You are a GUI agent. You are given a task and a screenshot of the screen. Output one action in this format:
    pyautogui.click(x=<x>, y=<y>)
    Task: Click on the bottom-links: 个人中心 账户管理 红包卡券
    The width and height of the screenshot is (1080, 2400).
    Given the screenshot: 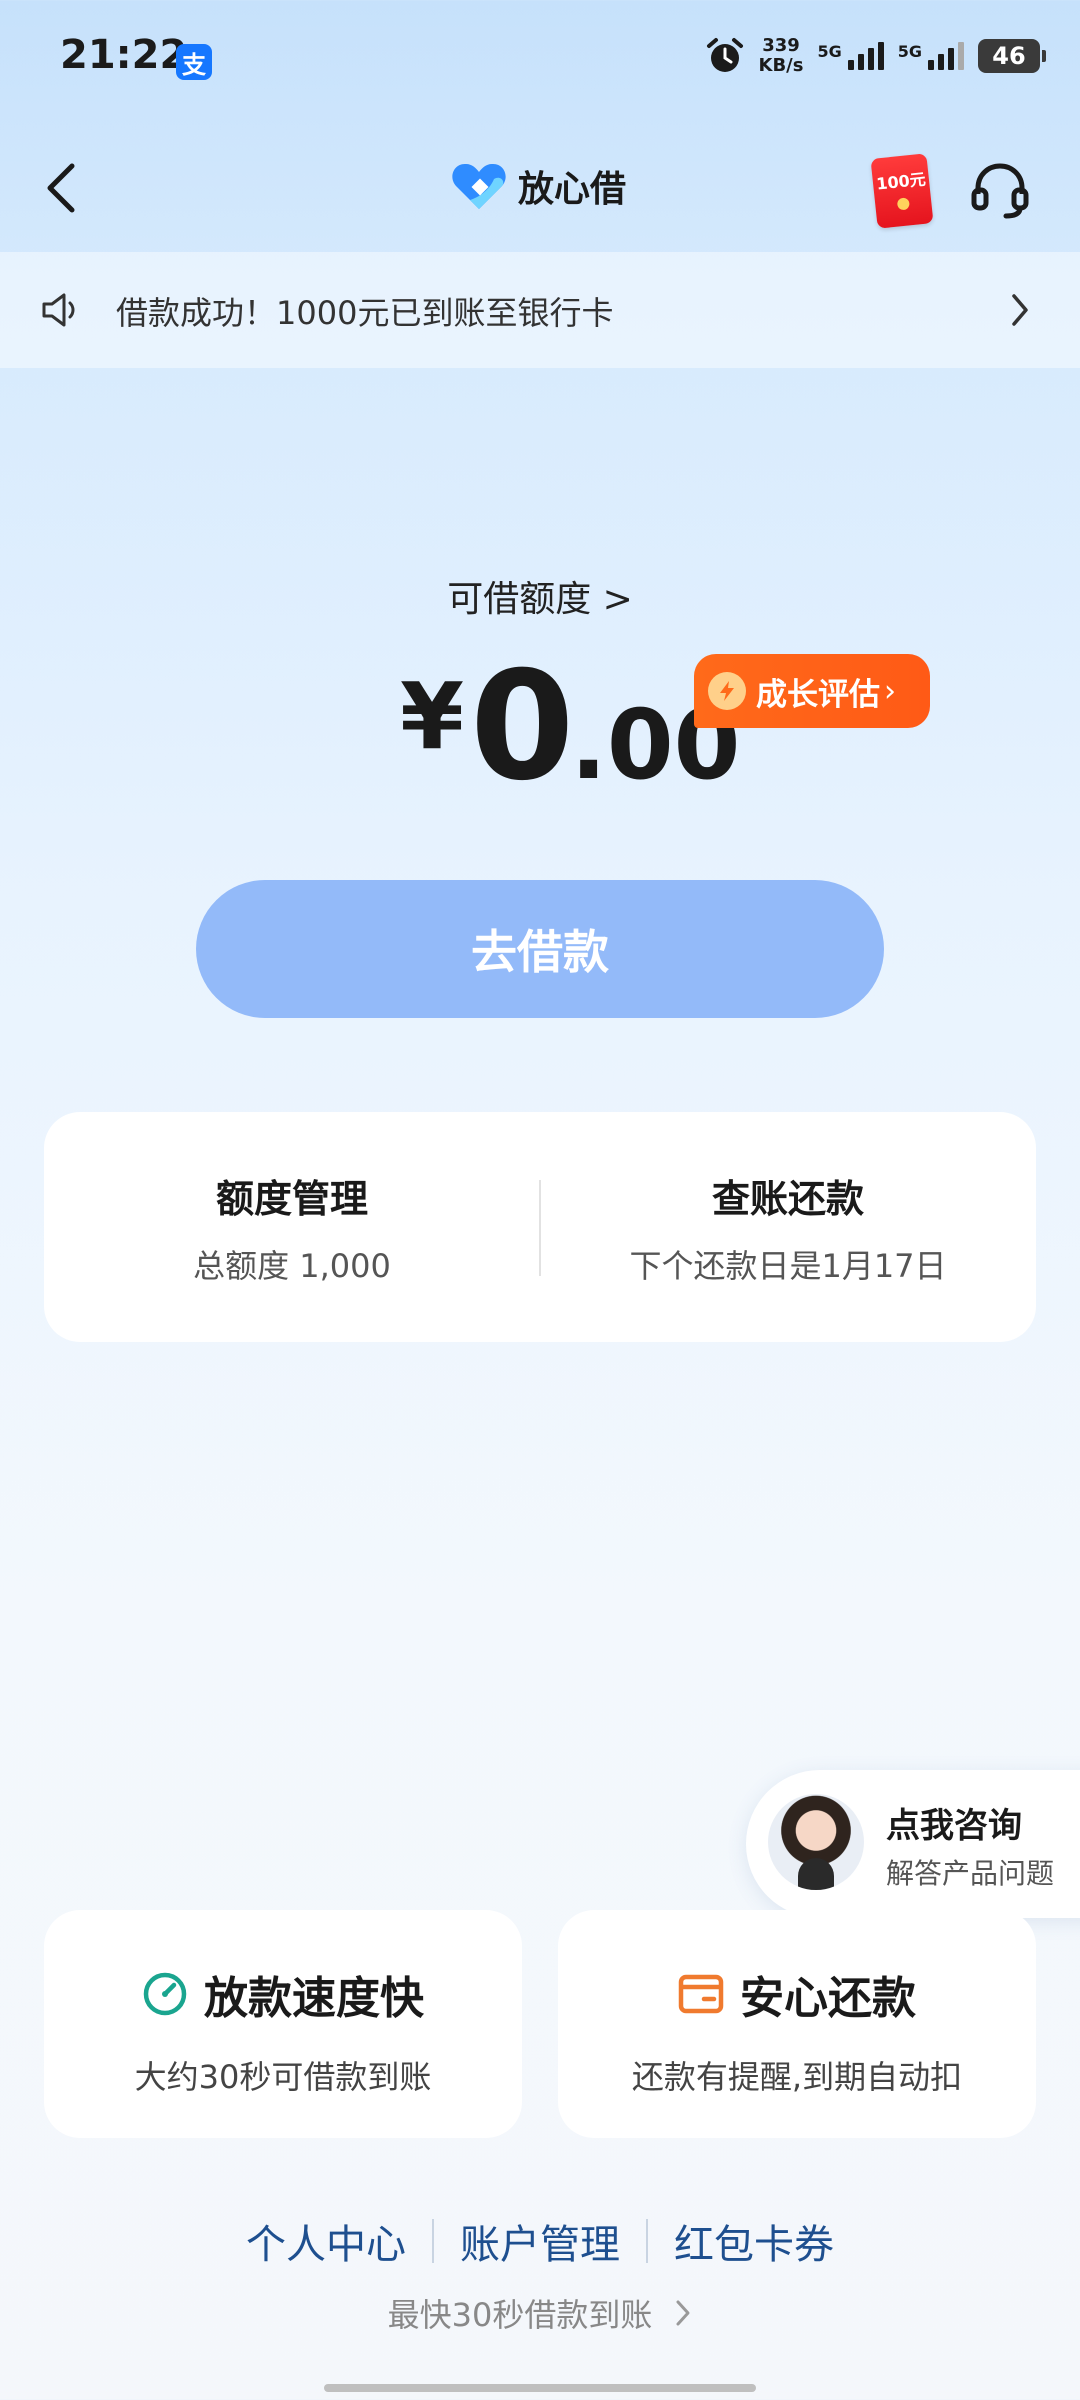 What is the action you would take?
    pyautogui.click(x=540, y=2241)
    